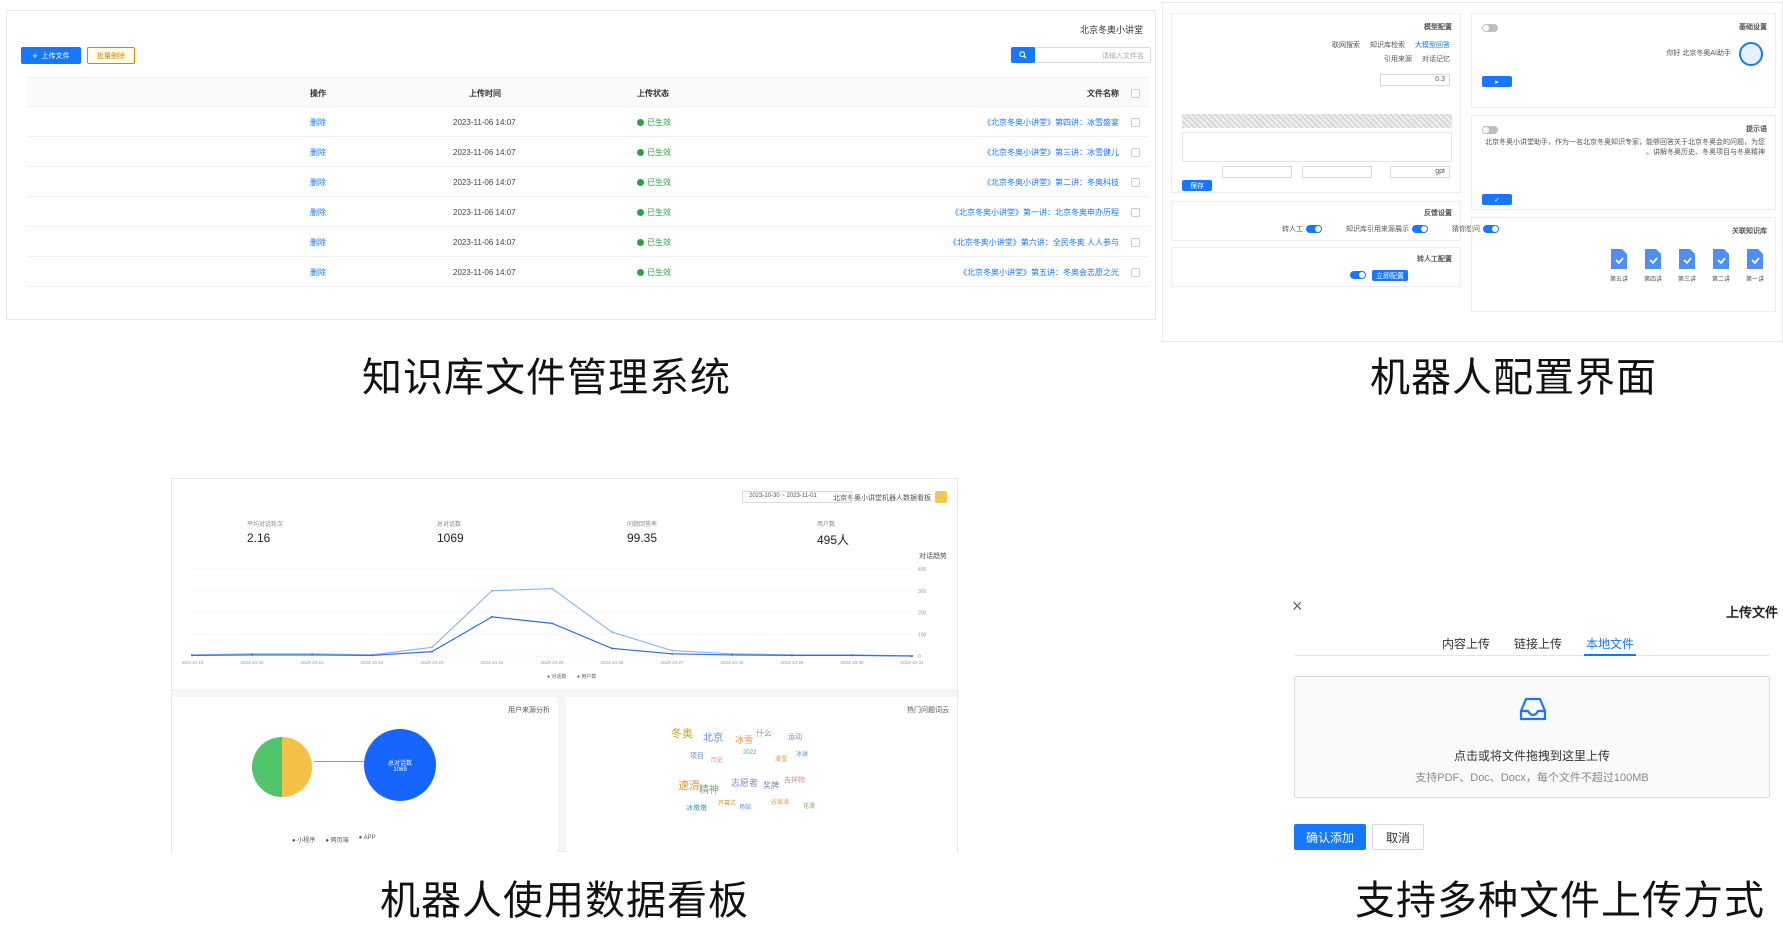 This screenshot has height=937, width=1783. What do you see at coordinates (727, 804) in the screenshot?
I see `word-cloud-word: 开幕式` at bounding box center [727, 804].